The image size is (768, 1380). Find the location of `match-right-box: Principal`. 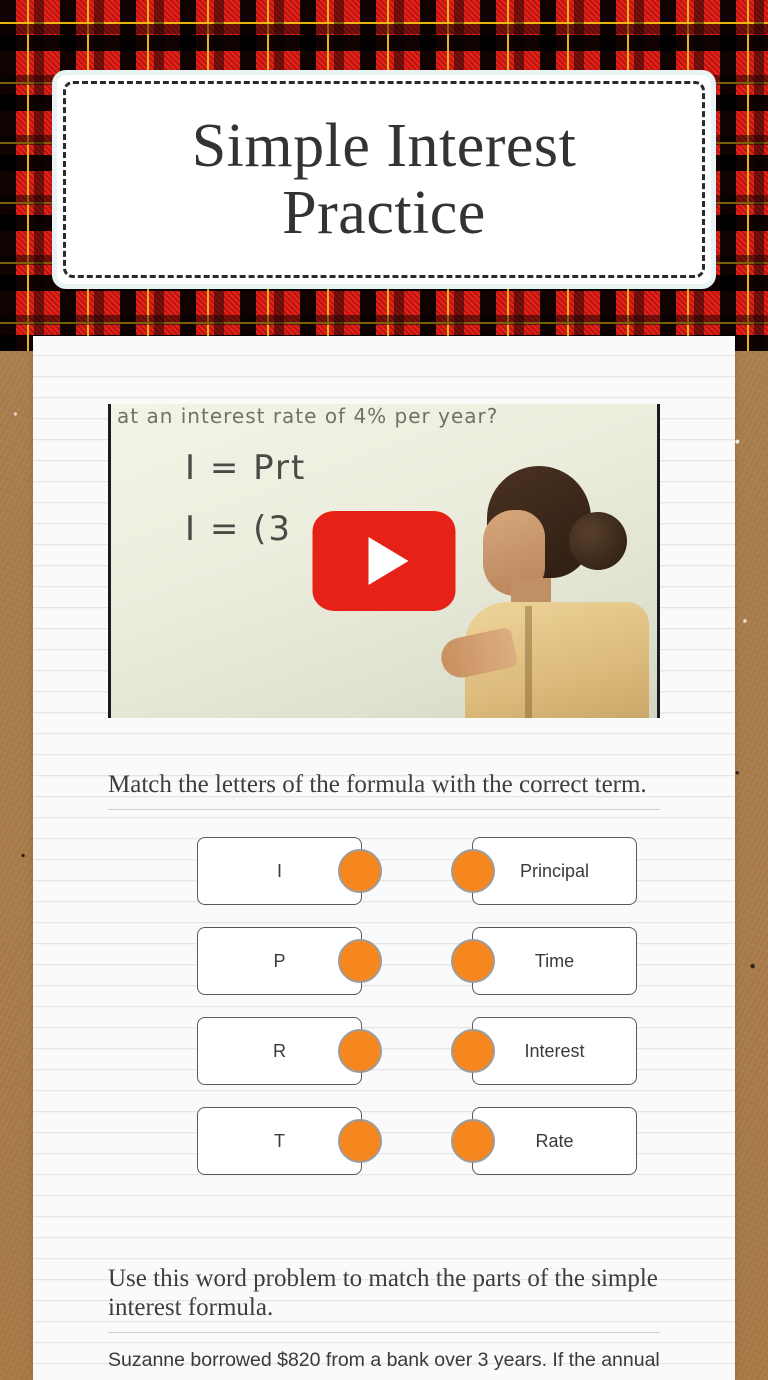

match-right-box: Principal is located at coordinates (554, 871).